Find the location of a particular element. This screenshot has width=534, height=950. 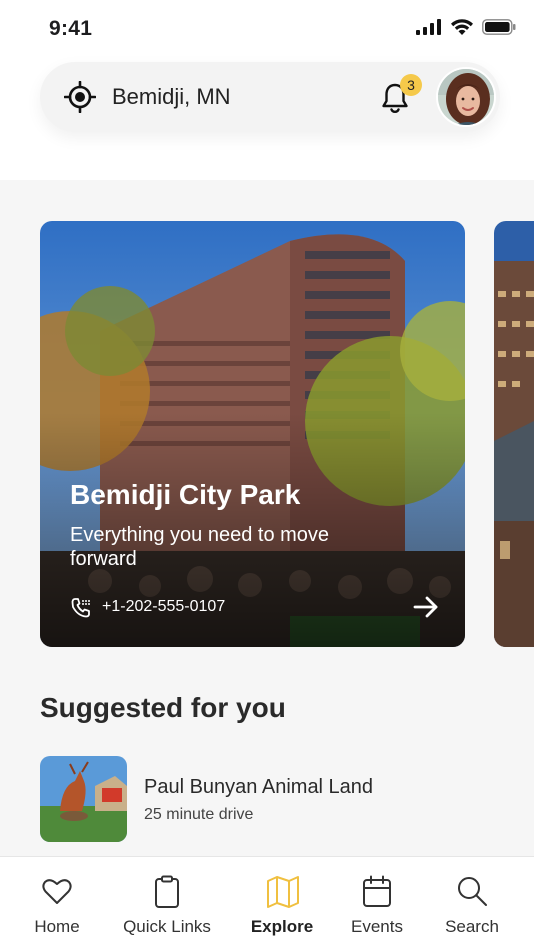

tab-explore: Explore is located at coordinates (282, 903).